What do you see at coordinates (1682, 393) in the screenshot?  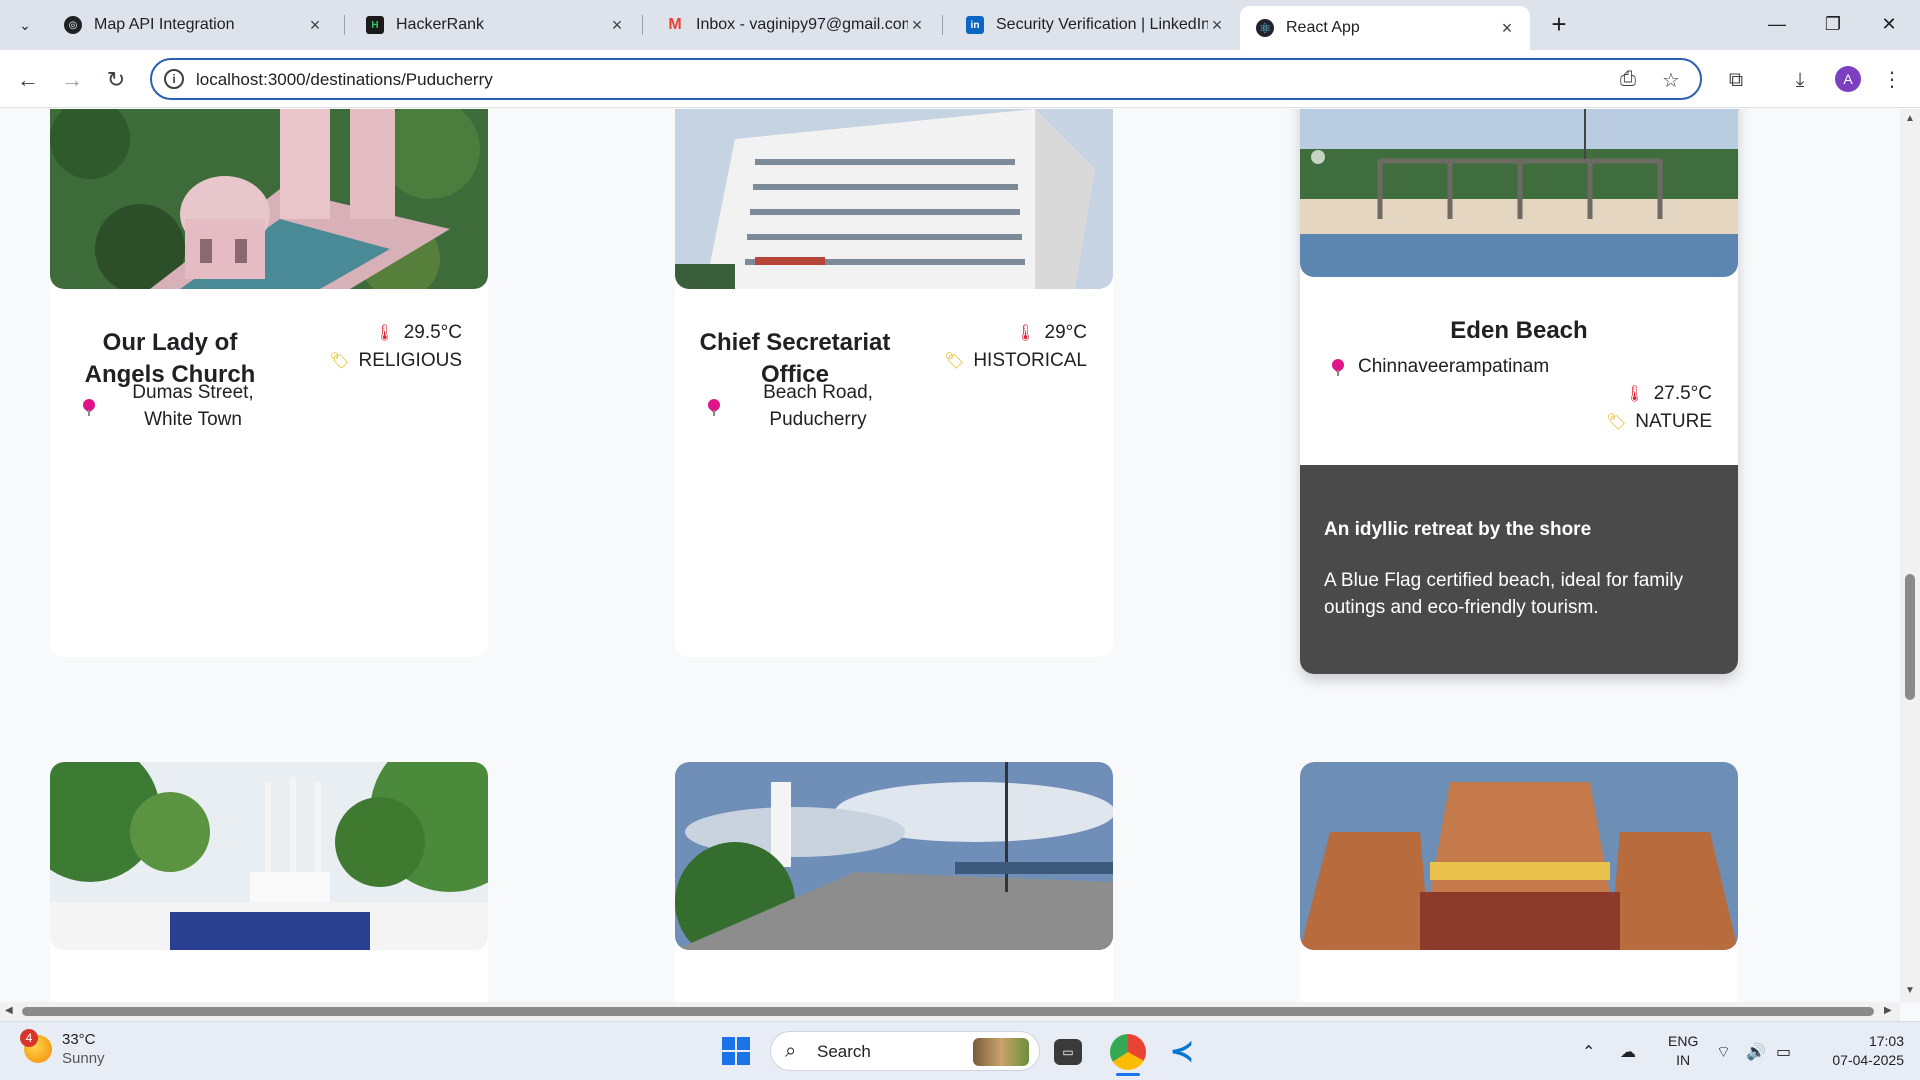 I see `temperature: 27.5°C` at bounding box center [1682, 393].